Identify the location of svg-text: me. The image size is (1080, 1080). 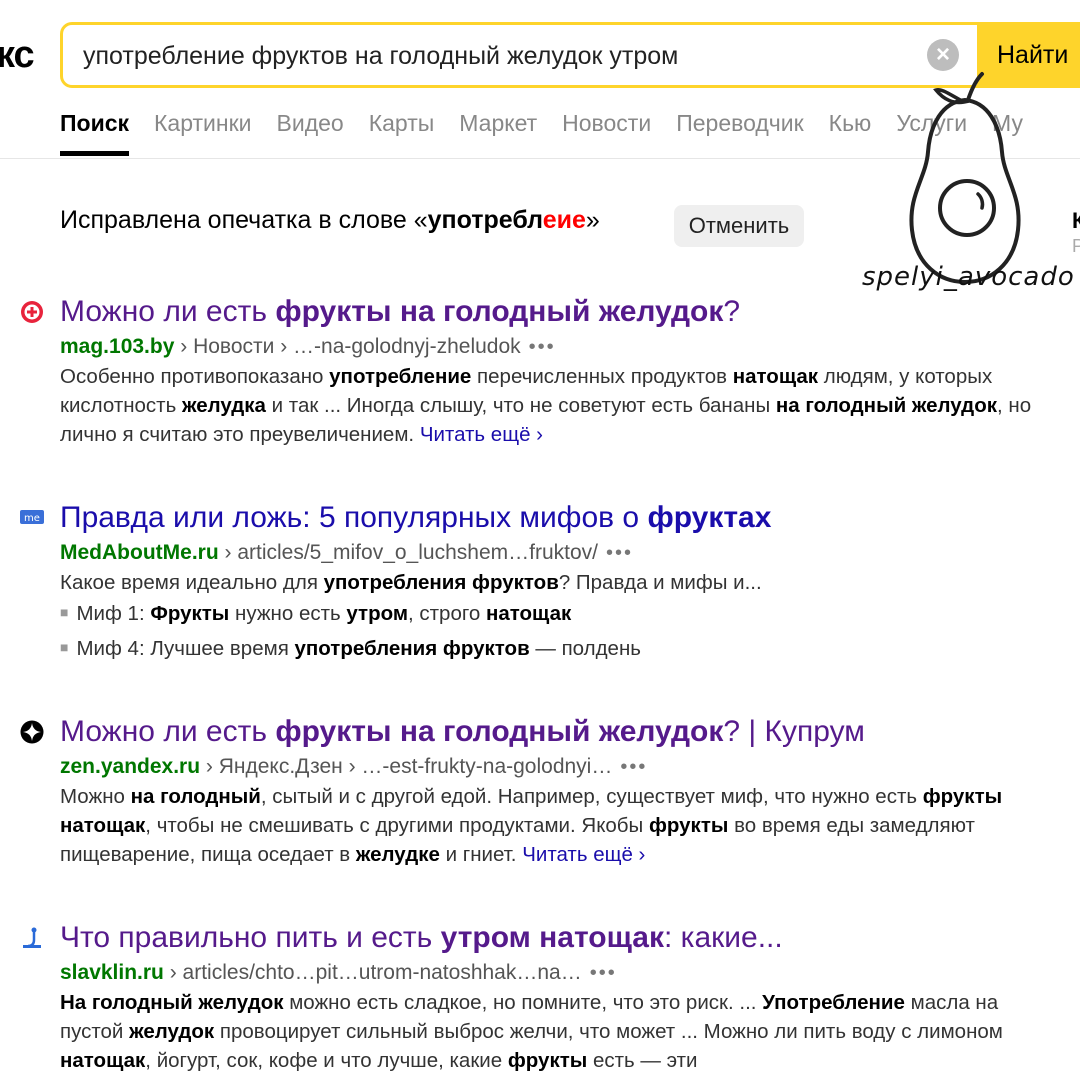
(32, 518).